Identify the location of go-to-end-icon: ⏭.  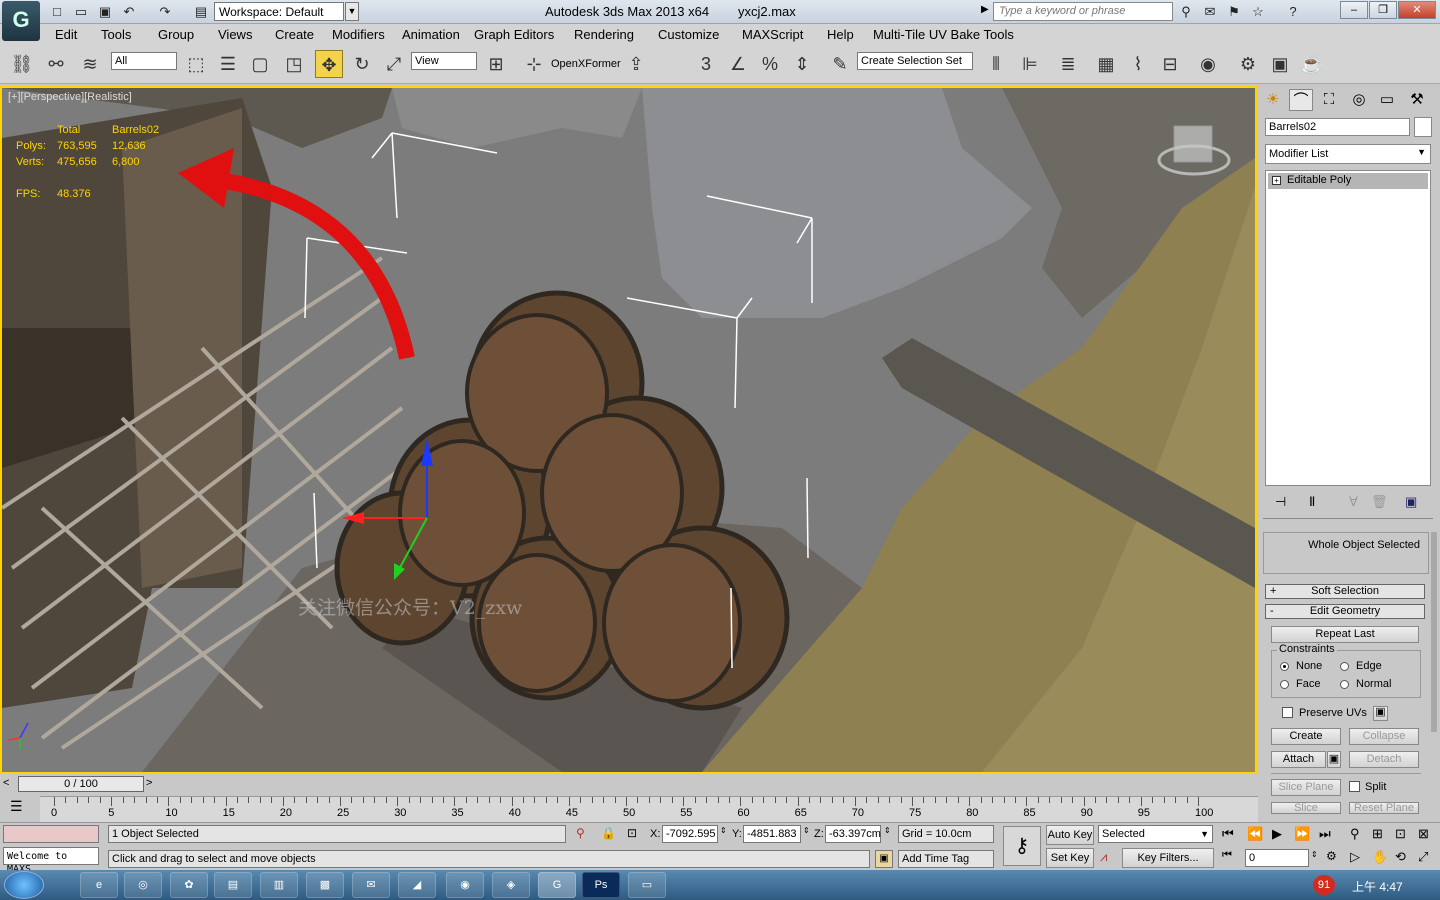
(1325, 834).